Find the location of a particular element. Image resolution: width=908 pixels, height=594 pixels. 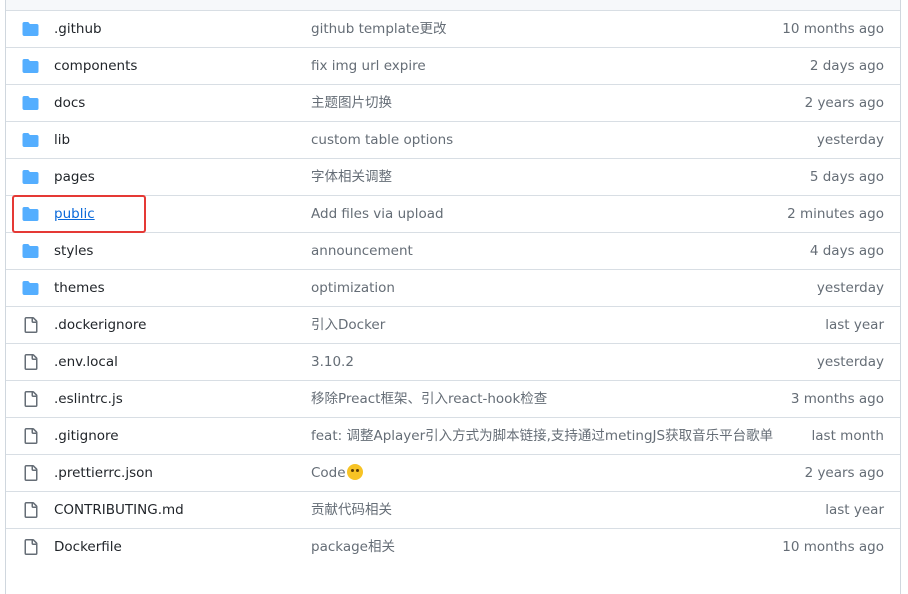

commit-message: 贡献代码相关 is located at coordinates (351, 510).